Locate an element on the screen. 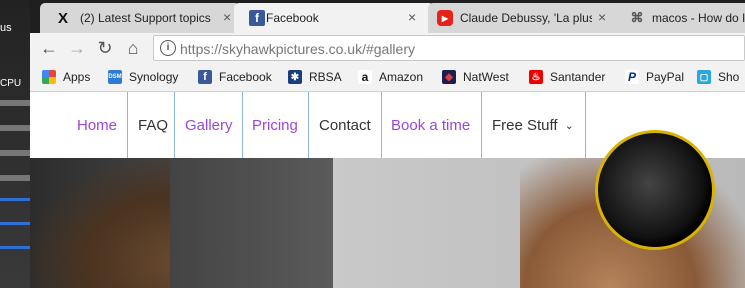 This screenshot has height=288, width=745. amazon-icon: a is located at coordinates (365, 77).